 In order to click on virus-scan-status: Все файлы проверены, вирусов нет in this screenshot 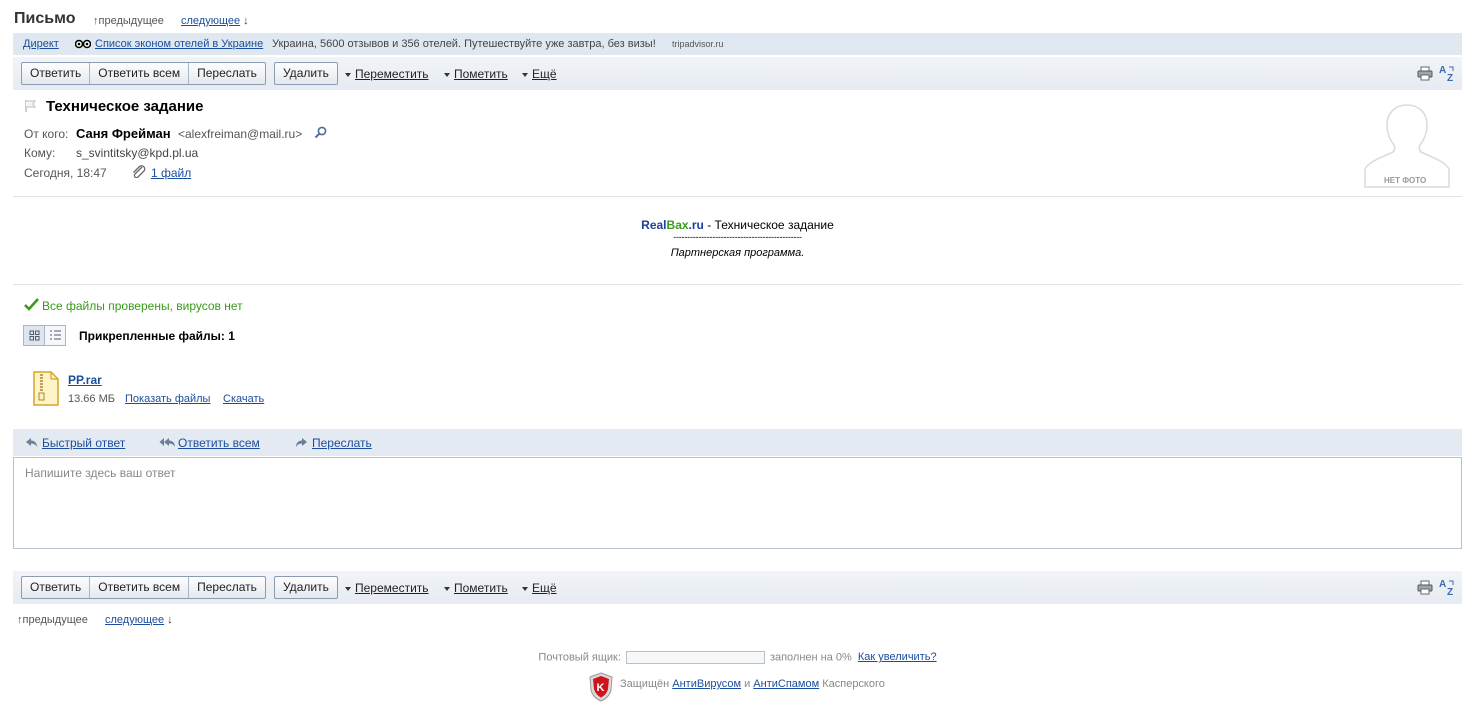, I will do `click(142, 306)`.